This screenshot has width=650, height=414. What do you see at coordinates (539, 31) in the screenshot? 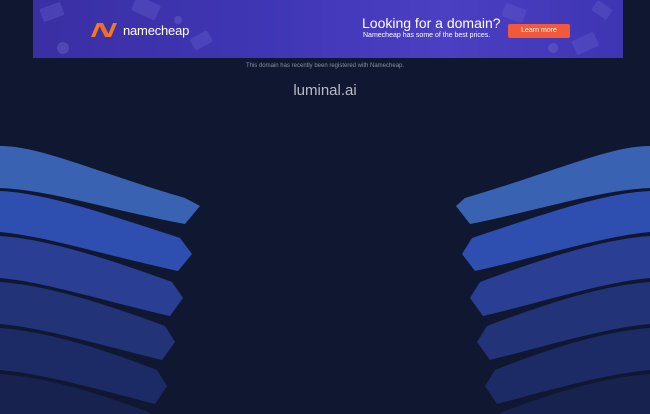
I see `learn-more-button: Learn more` at bounding box center [539, 31].